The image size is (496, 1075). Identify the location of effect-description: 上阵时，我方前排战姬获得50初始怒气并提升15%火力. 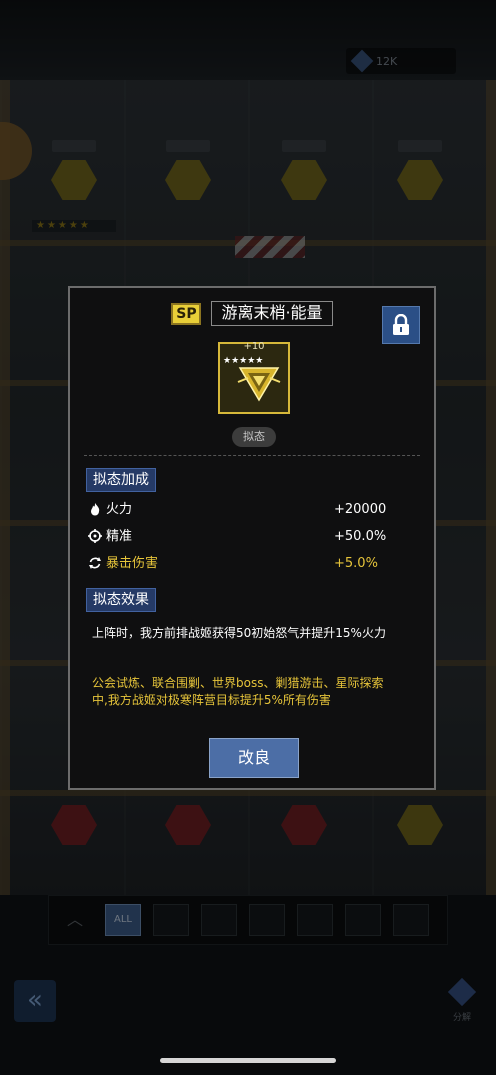
(239, 633).